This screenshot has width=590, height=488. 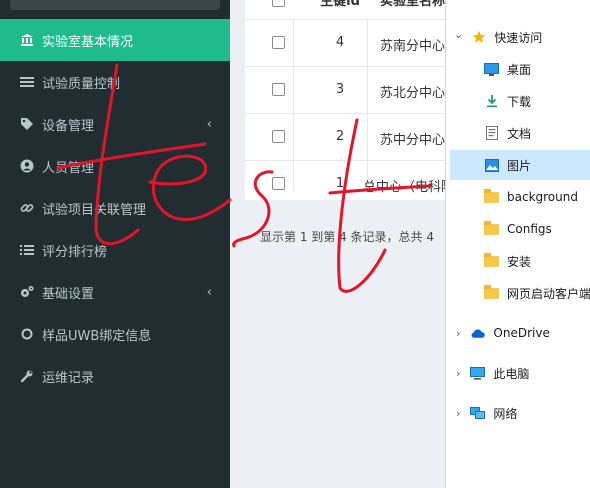 What do you see at coordinates (478, 413) in the screenshot?
I see `network-icon` at bounding box center [478, 413].